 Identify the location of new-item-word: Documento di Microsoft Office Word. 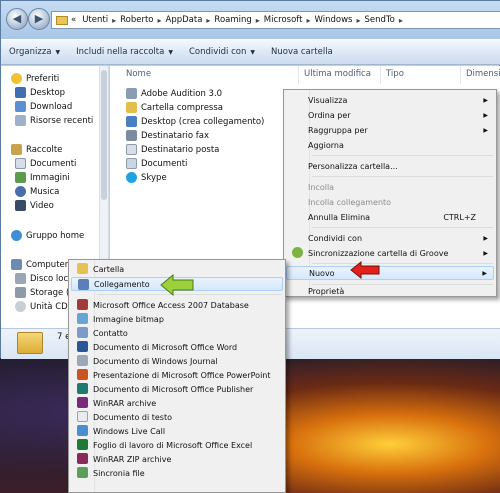
(177, 347).